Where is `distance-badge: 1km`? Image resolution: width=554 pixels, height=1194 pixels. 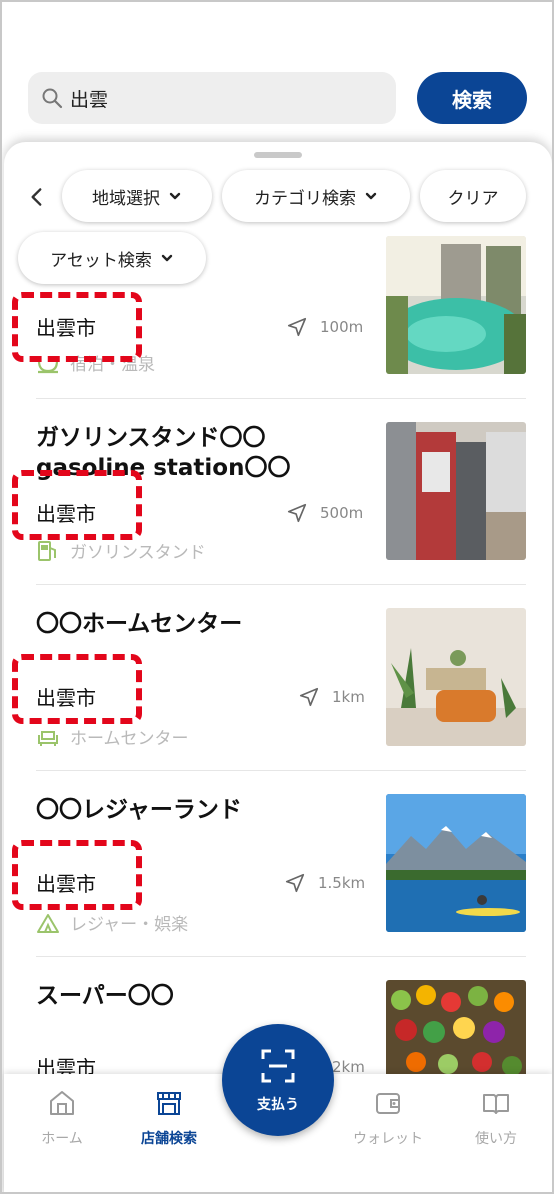 distance-badge: 1km is located at coordinates (331, 697).